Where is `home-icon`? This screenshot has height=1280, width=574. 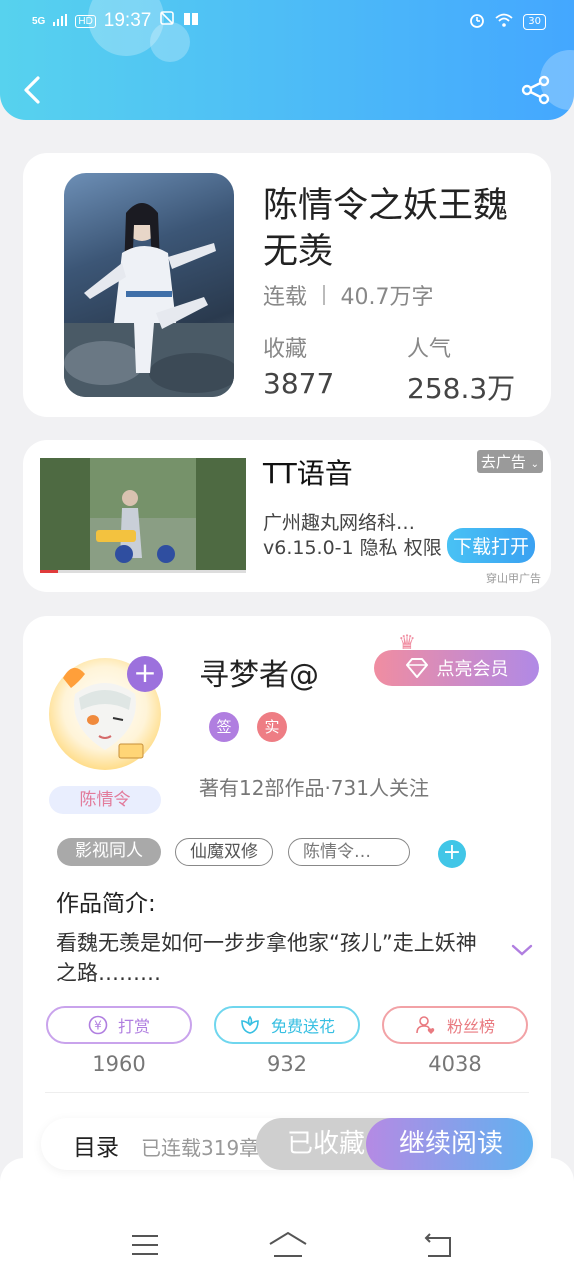 home-icon is located at coordinates (288, 1244).